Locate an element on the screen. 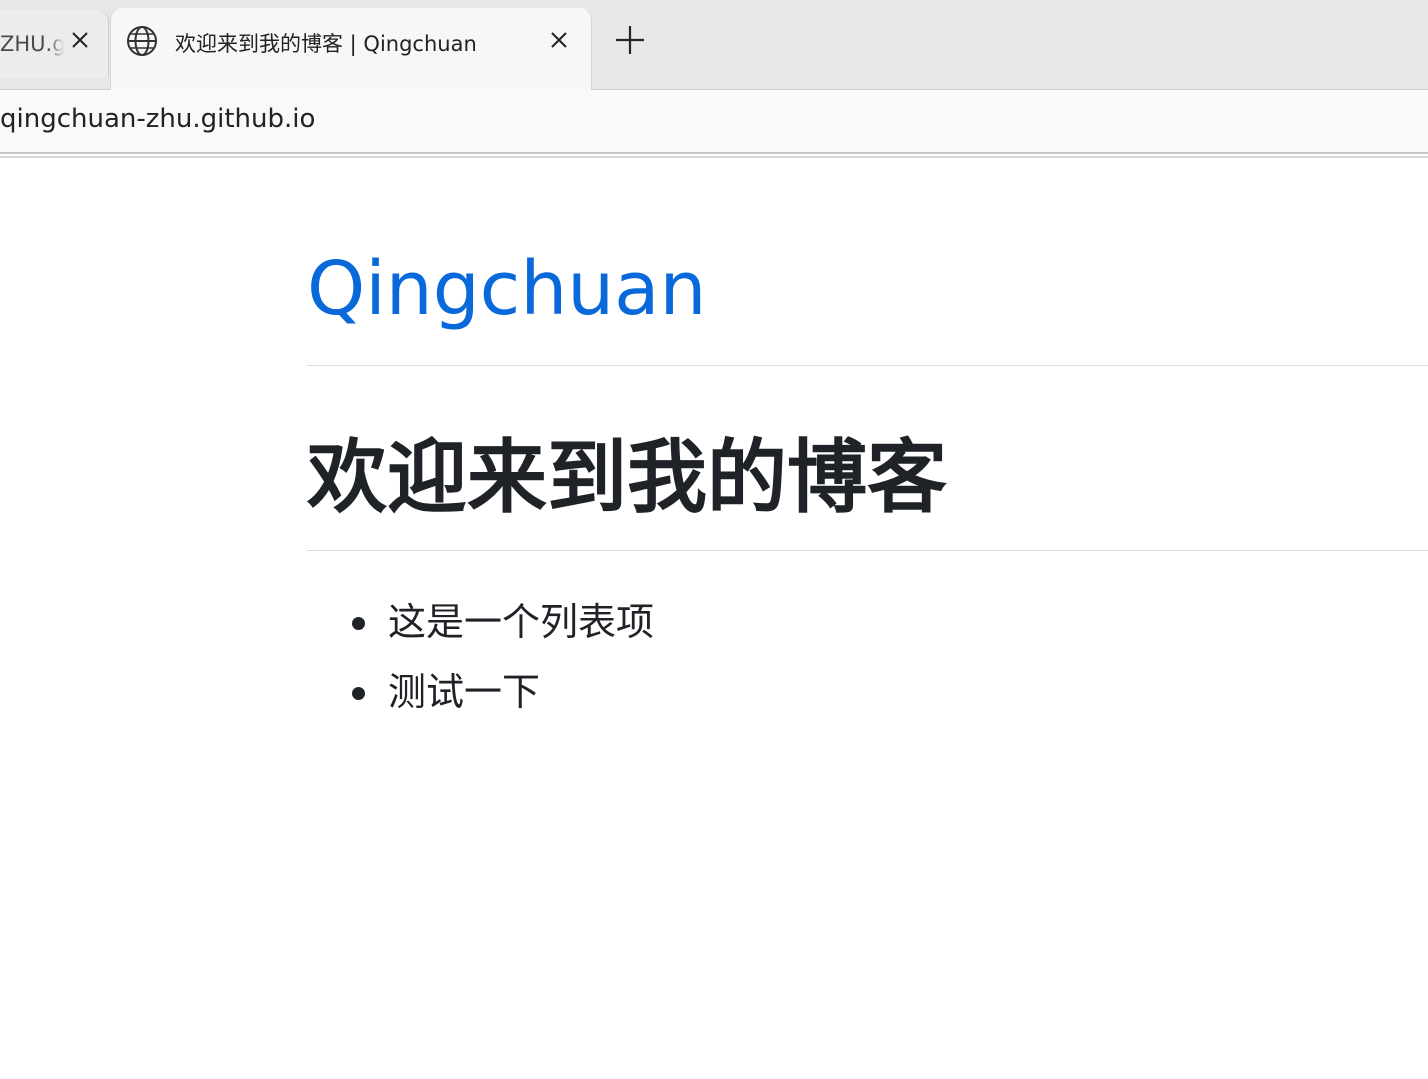 The height and width of the screenshot is (1079, 1428). list-item: 这是一个列表项 is located at coordinates (480, 629).